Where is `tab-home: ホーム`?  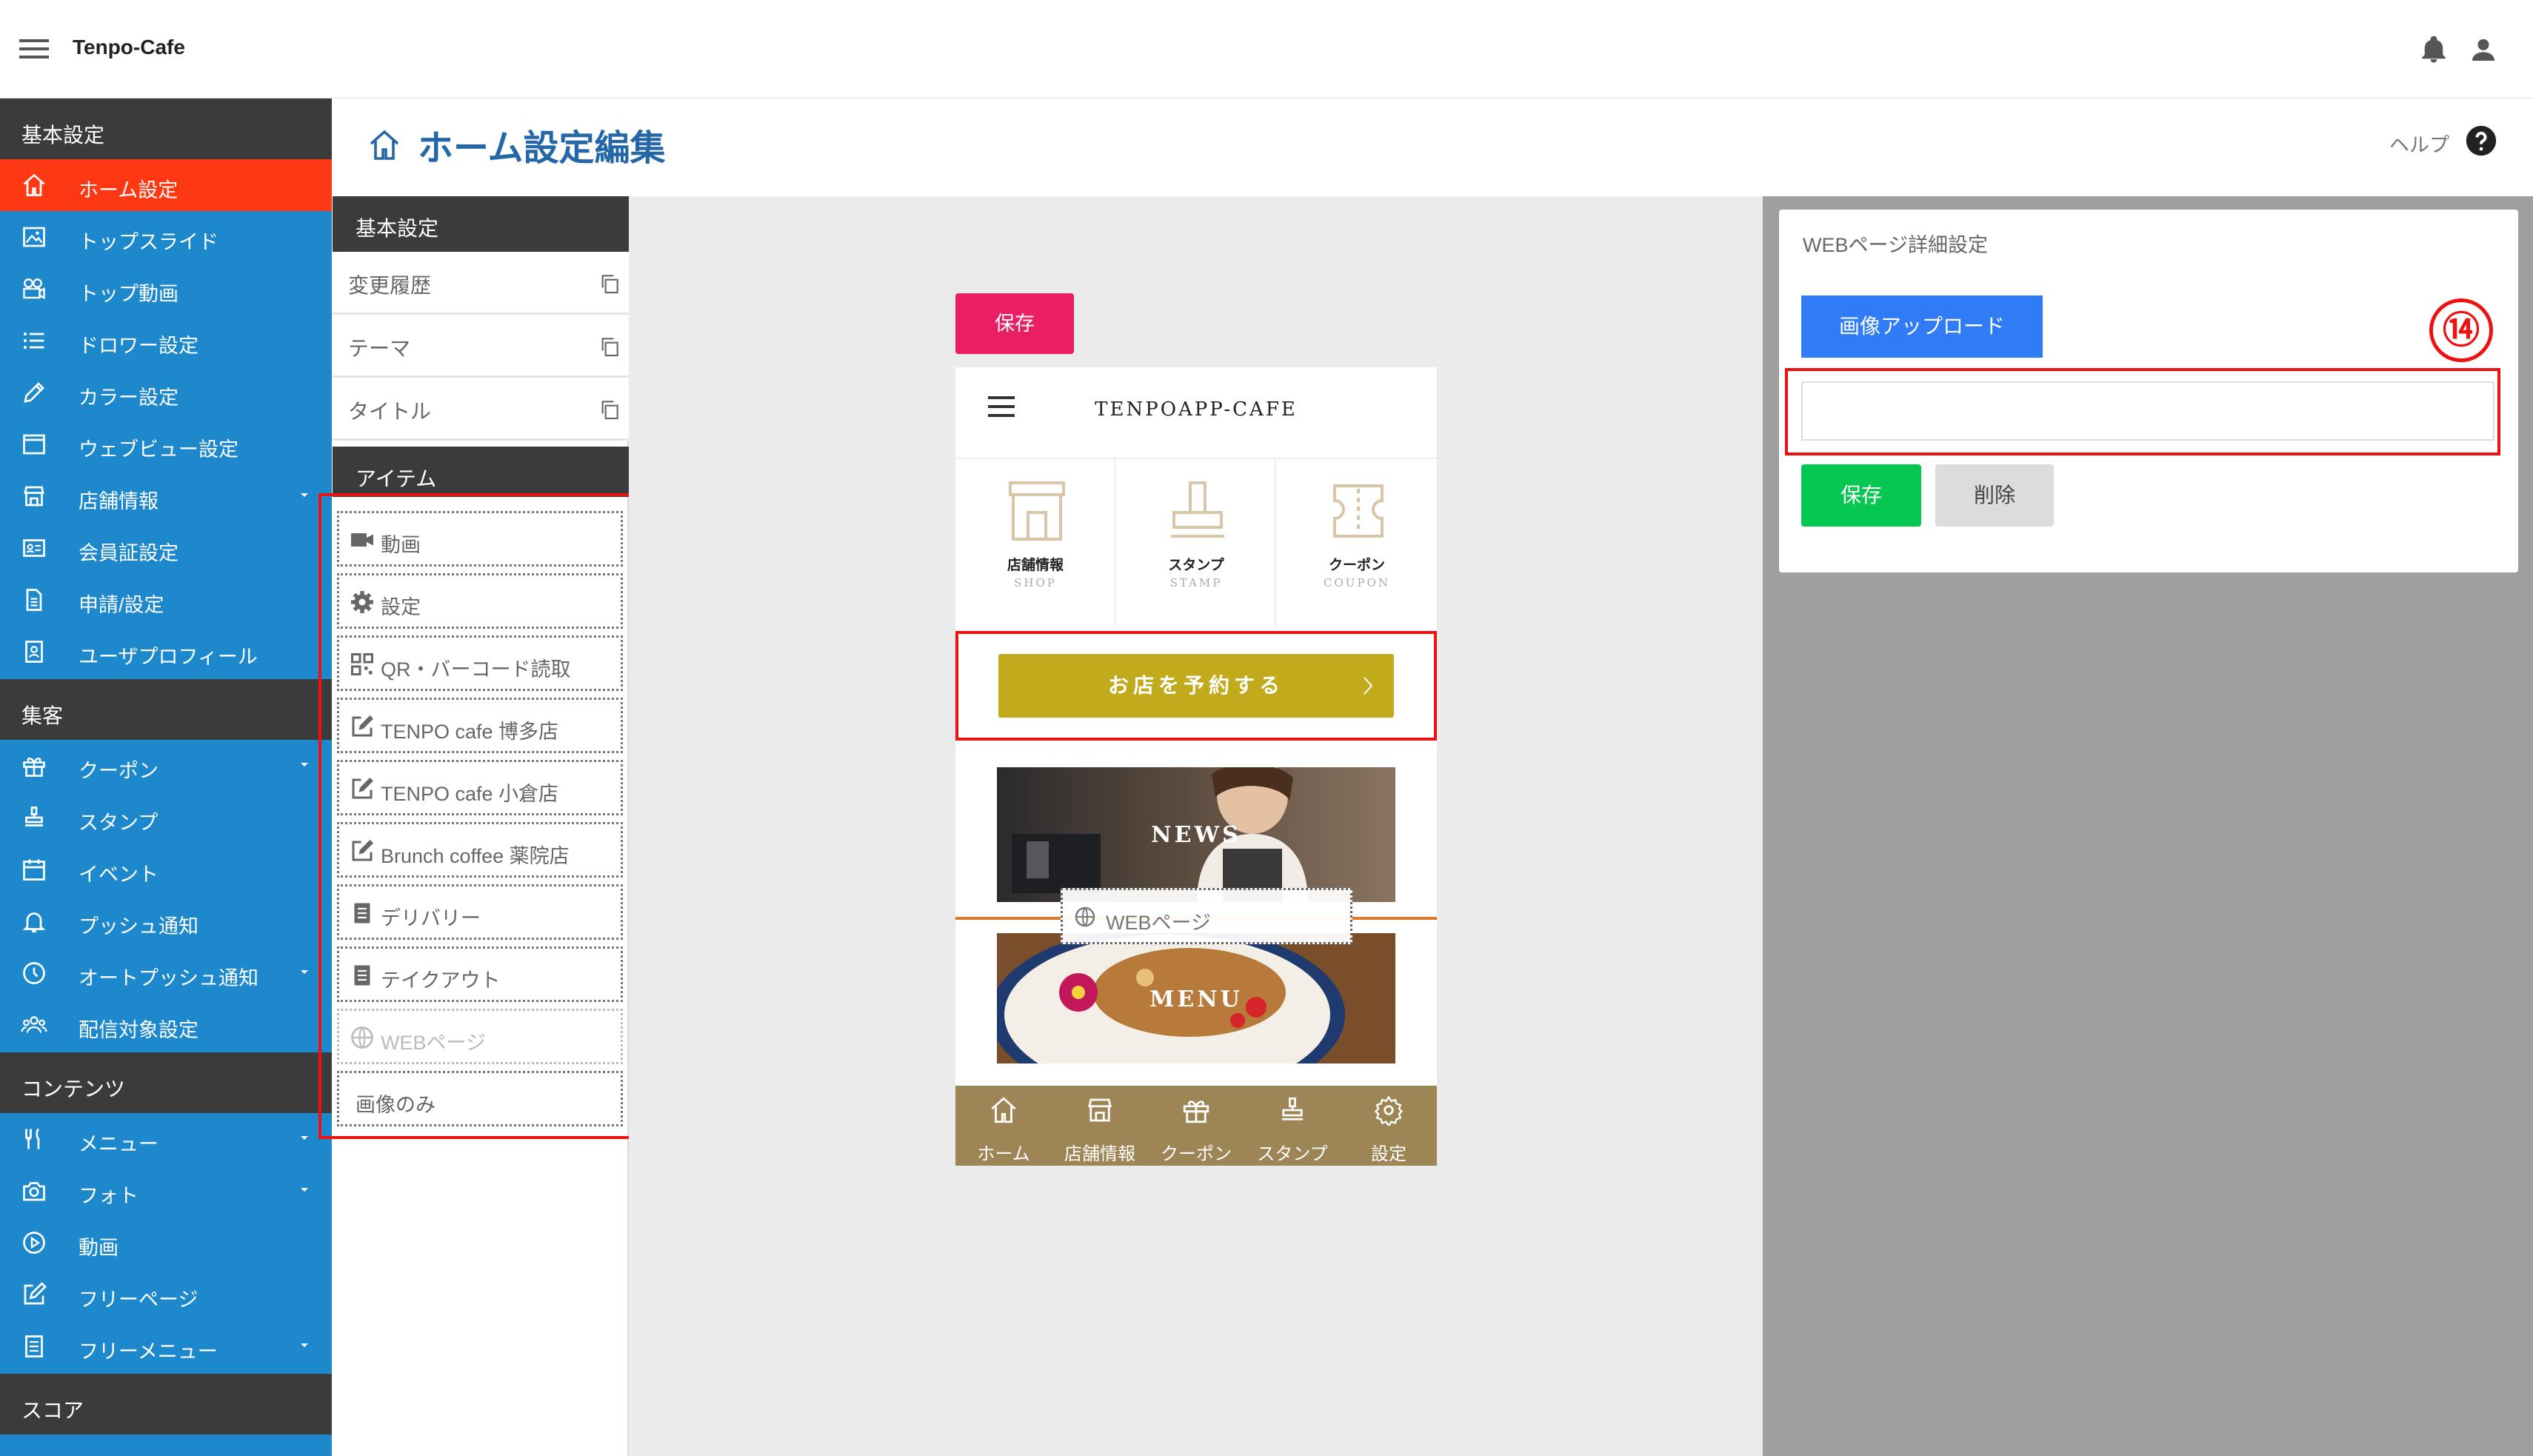
tab-home: ホーム is located at coordinates (1003, 1126).